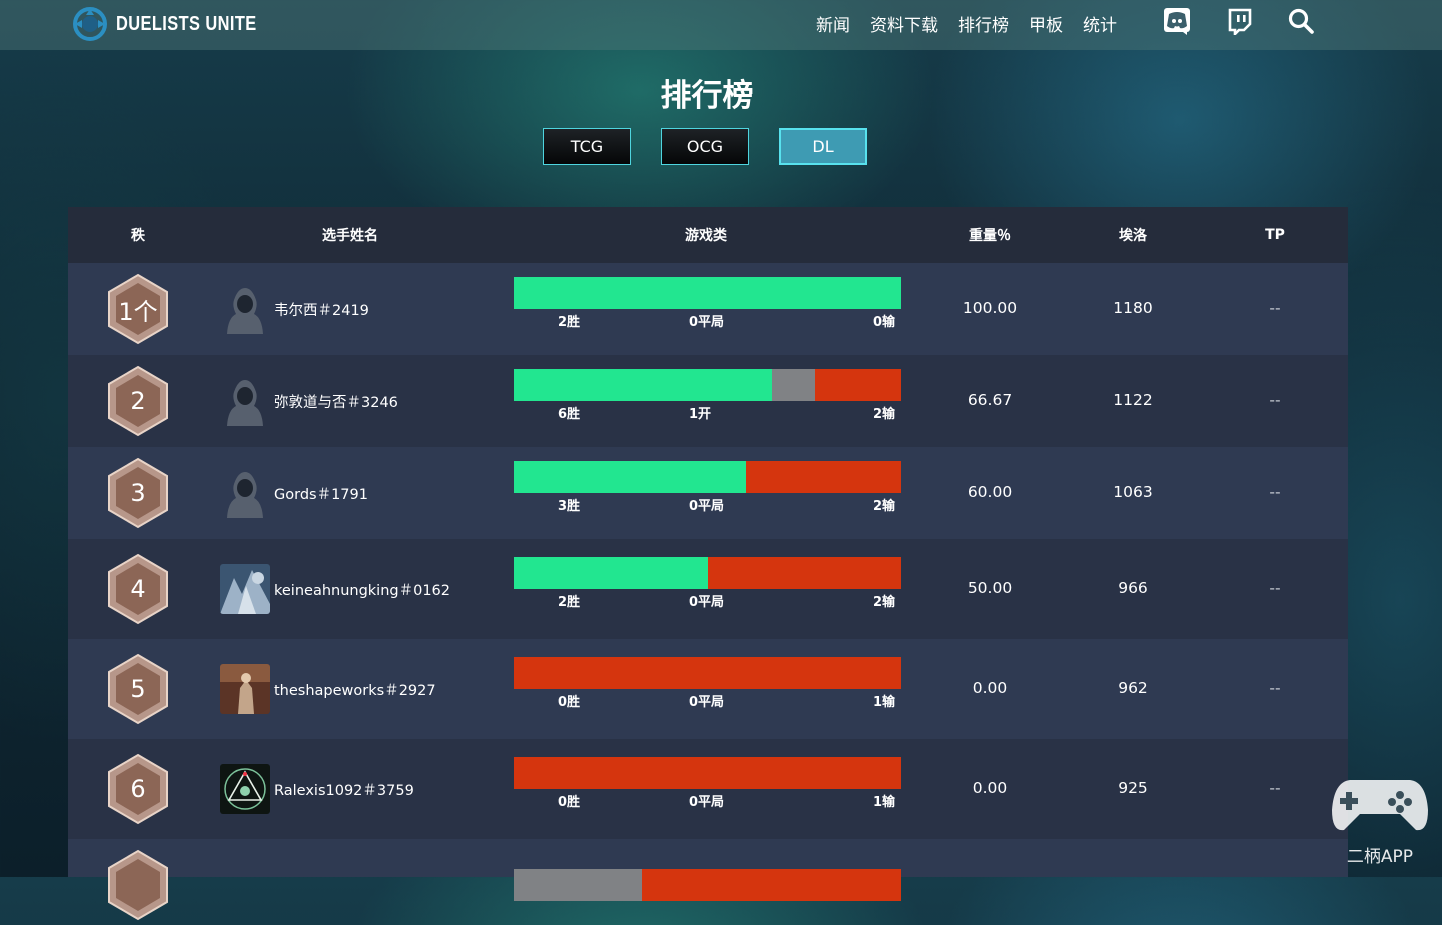 The height and width of the screenshot is (925, 1442). I want to click on tab-ocg: OCG, so click(705, 146).